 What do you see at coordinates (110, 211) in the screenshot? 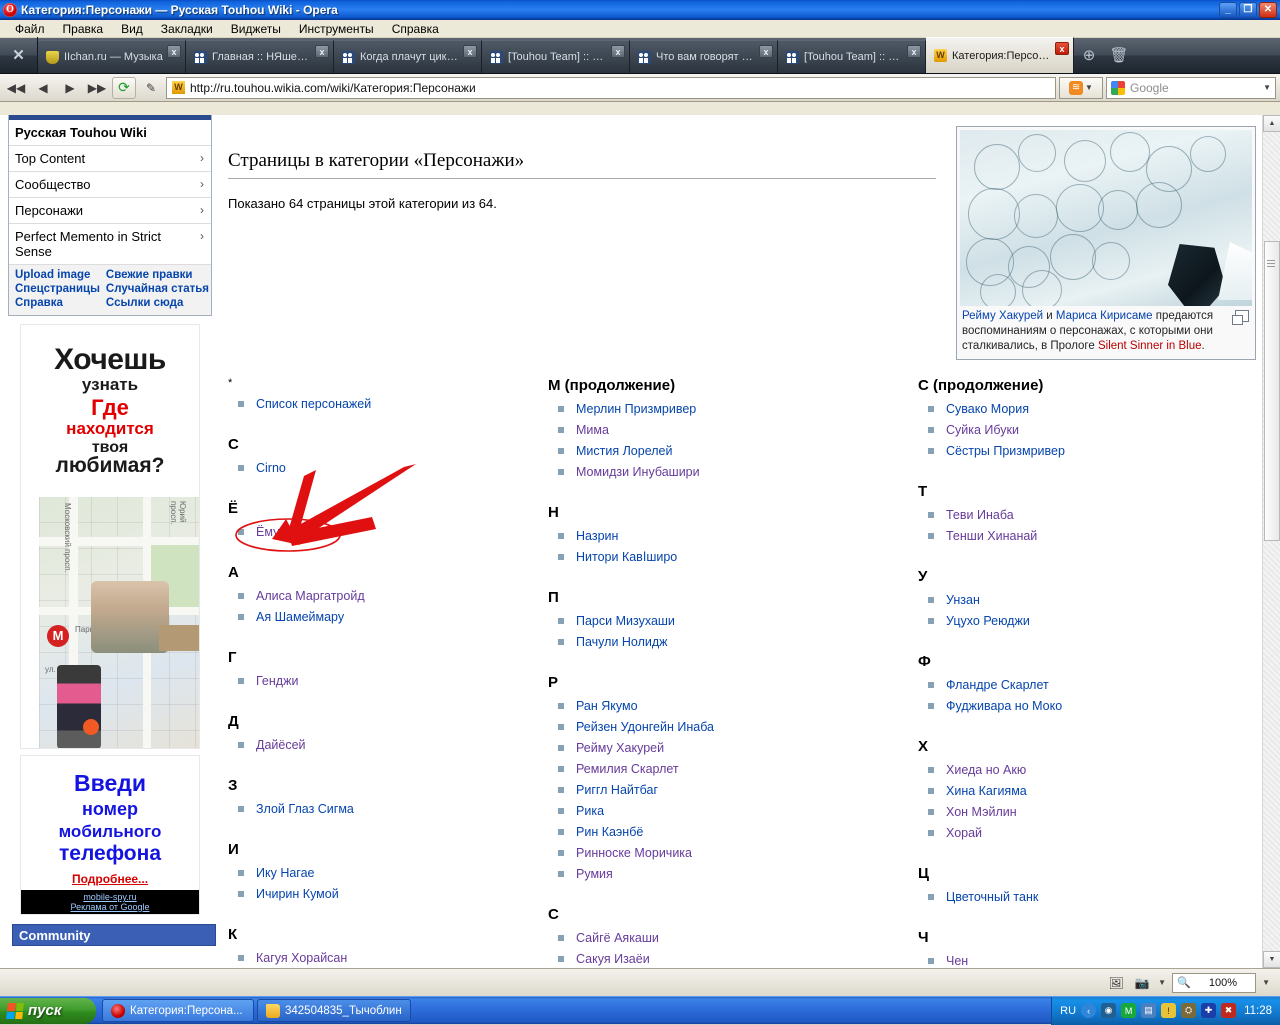
I see `sidebar-item-characters: Персонажи ›` at bounding box center [110, 211].